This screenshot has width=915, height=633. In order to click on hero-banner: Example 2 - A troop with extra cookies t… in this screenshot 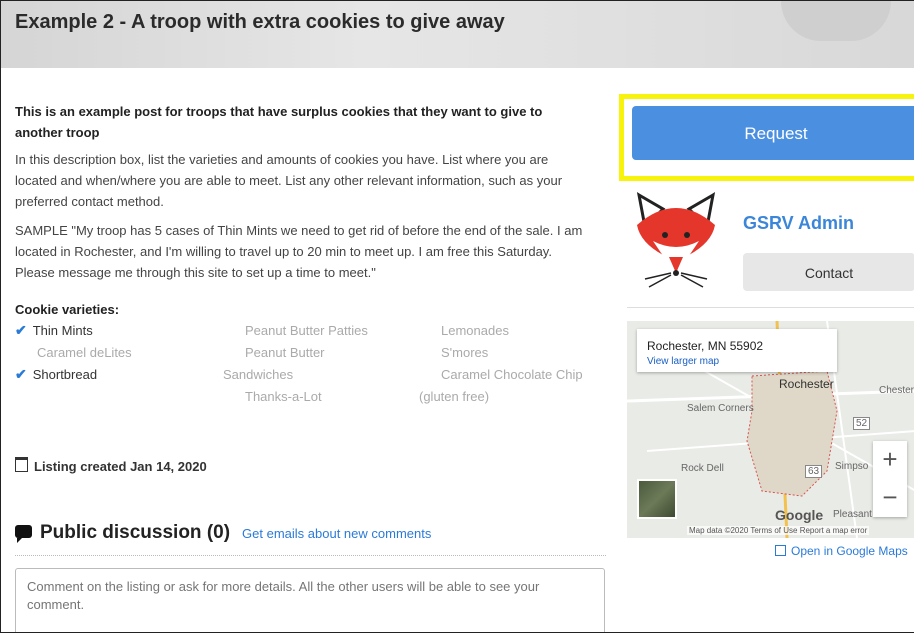, I will do `click(457, 34)`.